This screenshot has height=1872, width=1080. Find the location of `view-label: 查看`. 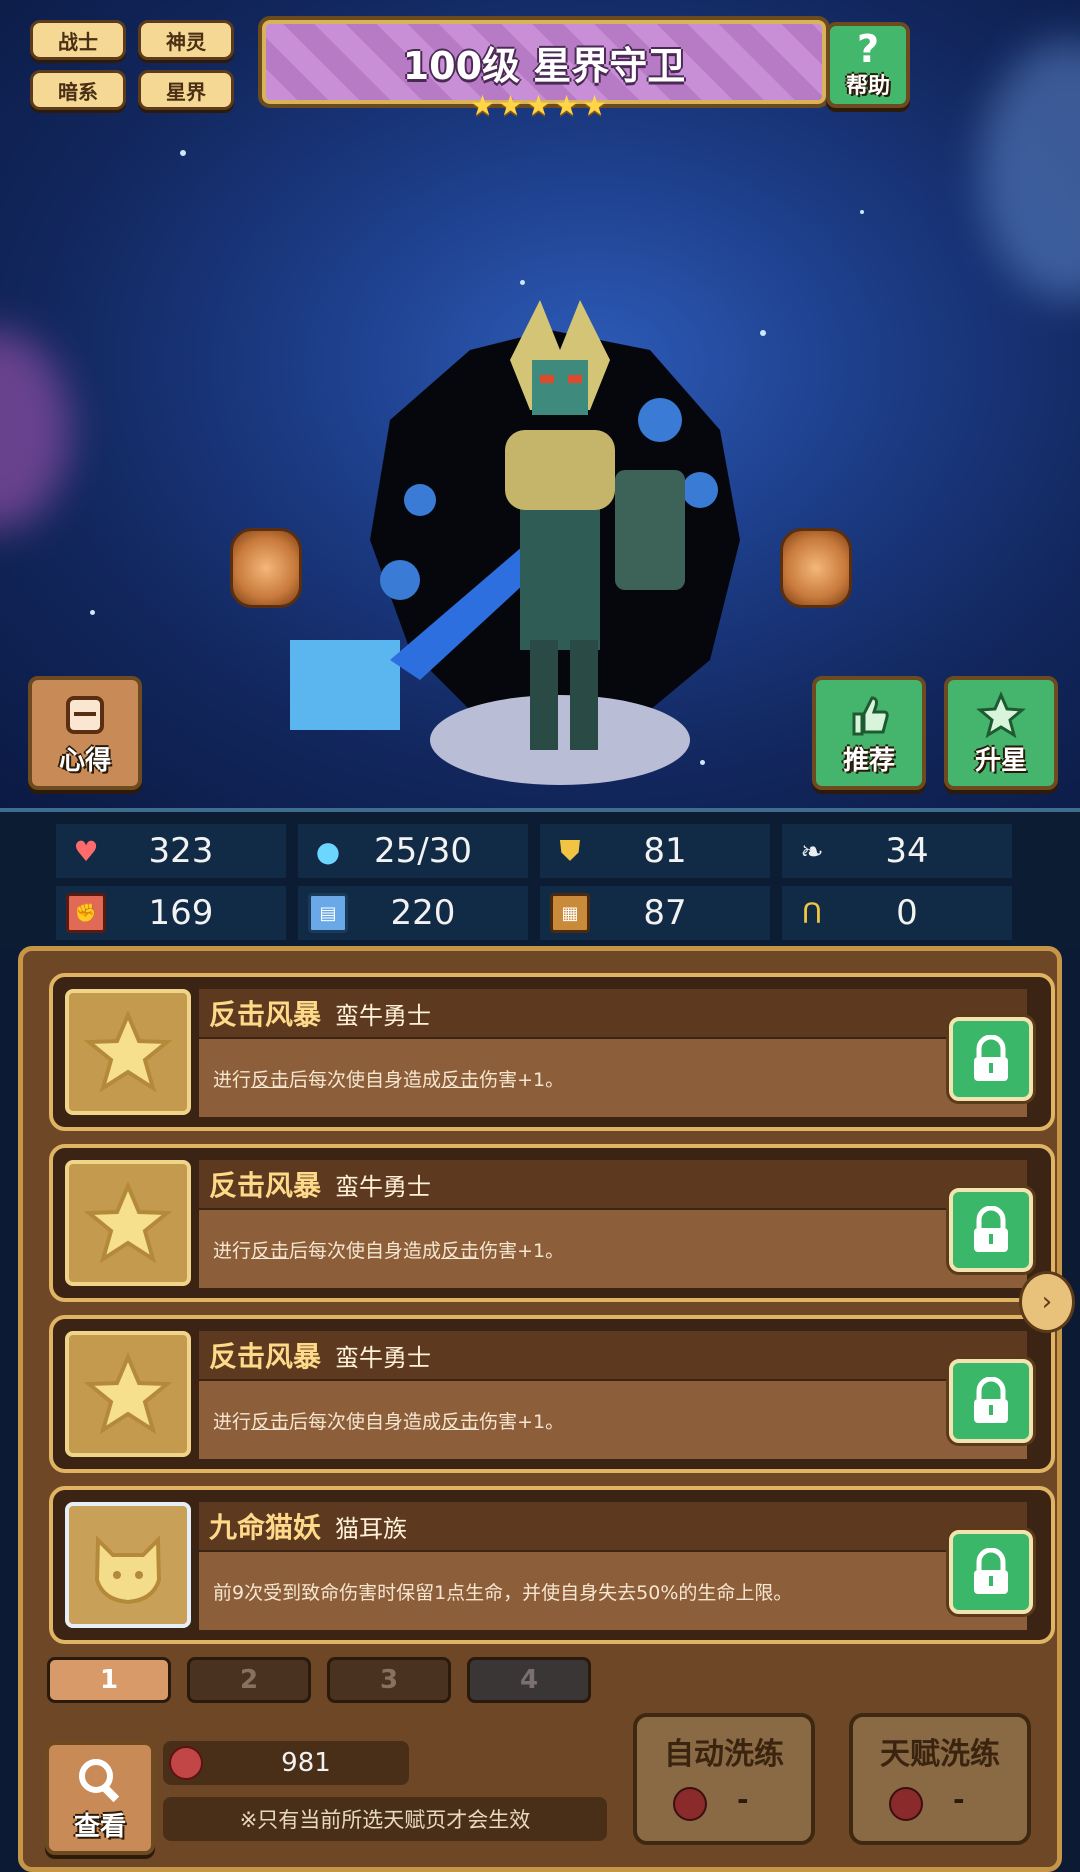

view-label: 查看 is located at coordinates (99, 1826).